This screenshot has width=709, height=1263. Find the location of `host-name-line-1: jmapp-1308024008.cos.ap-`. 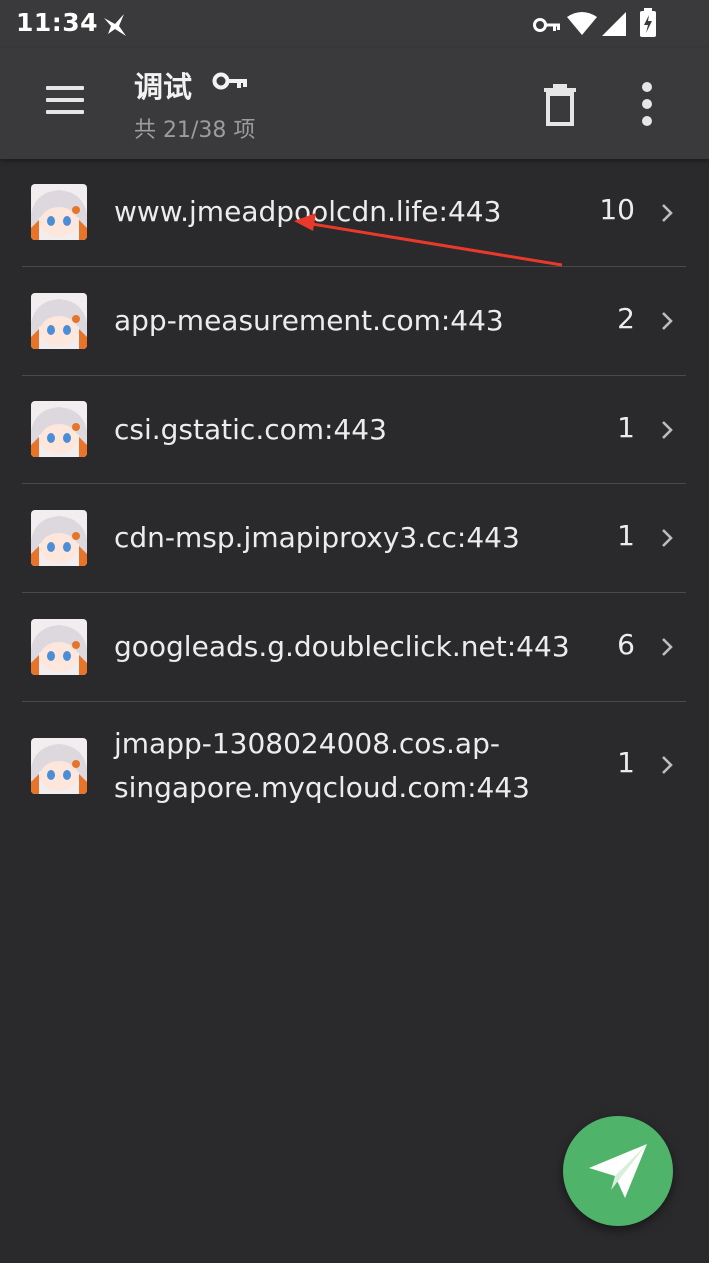

host-name-line-1: jmapp-1308024008.cos.ap- is located at coordinates (307, 743).